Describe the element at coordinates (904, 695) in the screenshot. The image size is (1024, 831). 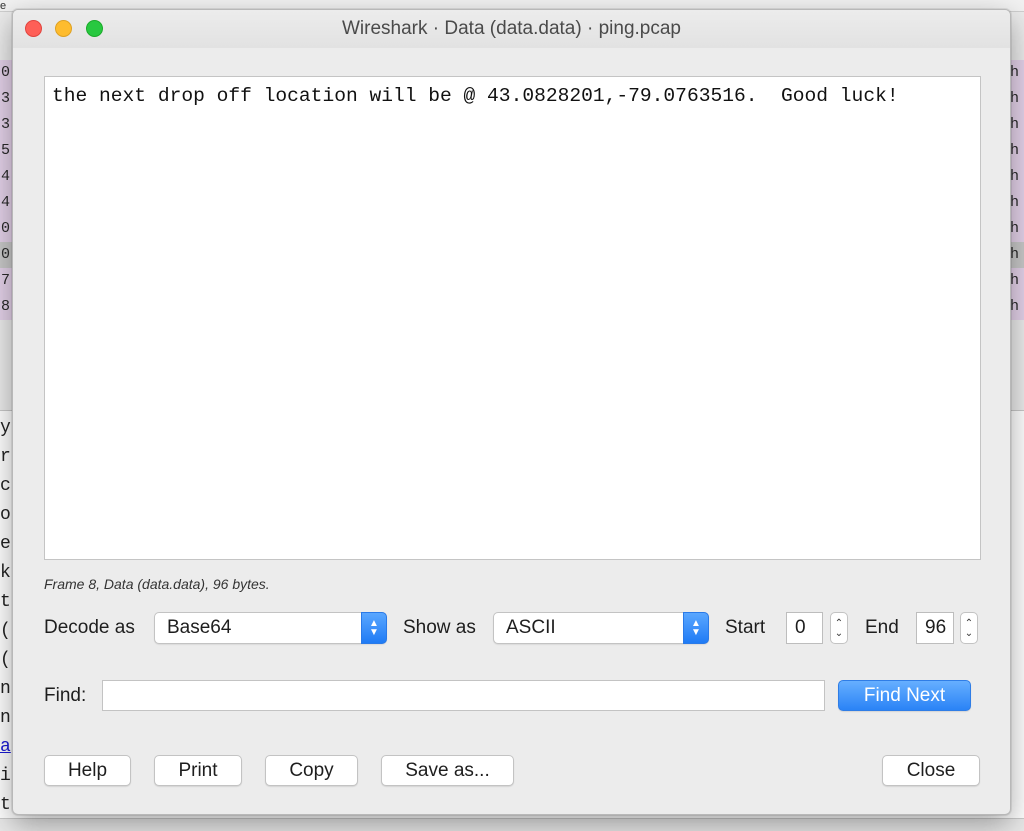
I see `find-next-button: Find Next` at that location.